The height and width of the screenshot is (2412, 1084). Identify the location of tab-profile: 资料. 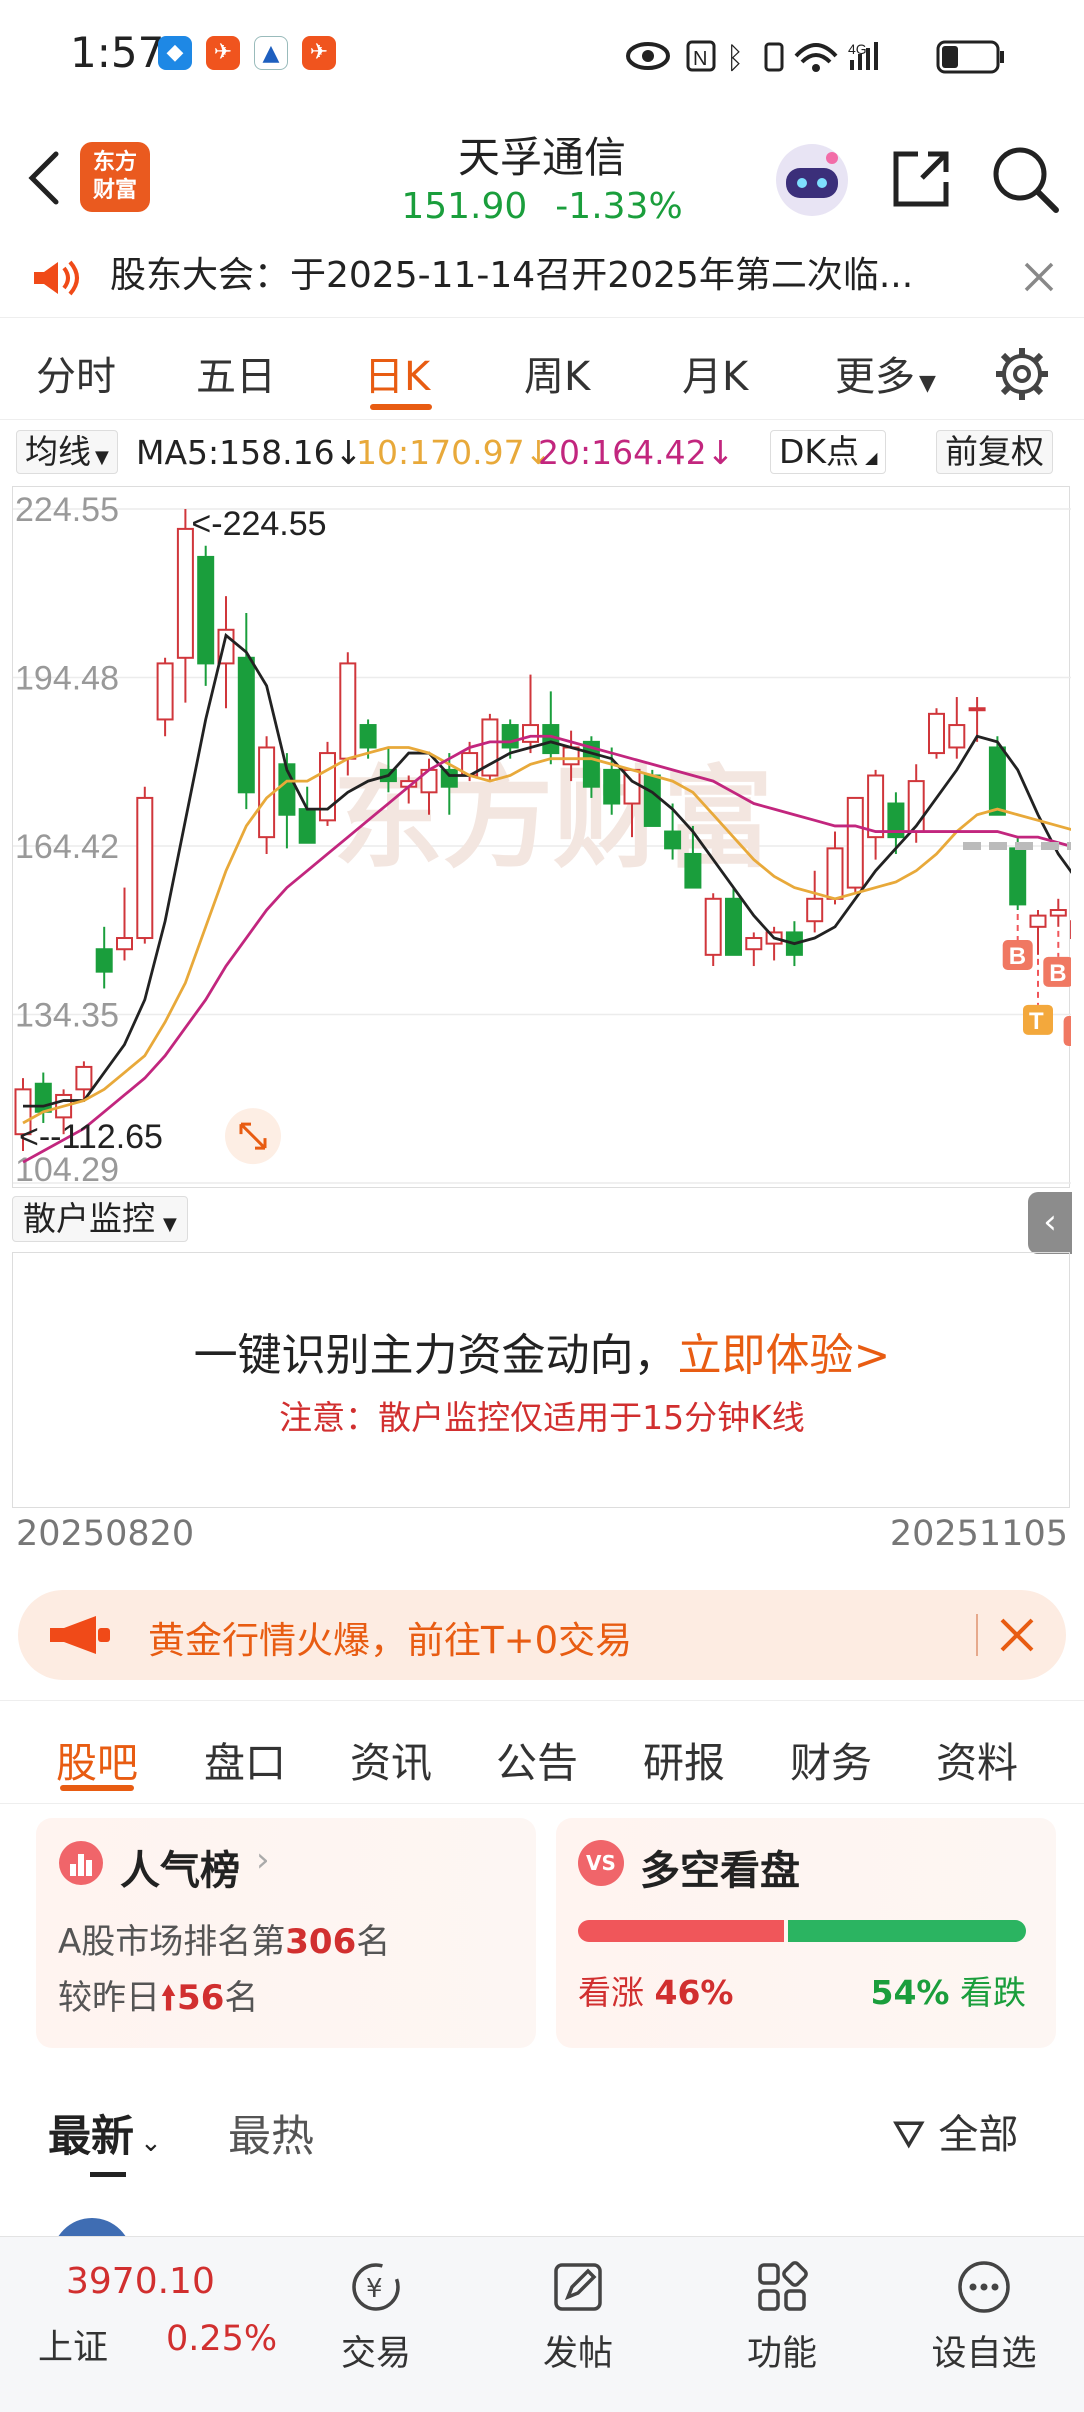
(977, 1759).